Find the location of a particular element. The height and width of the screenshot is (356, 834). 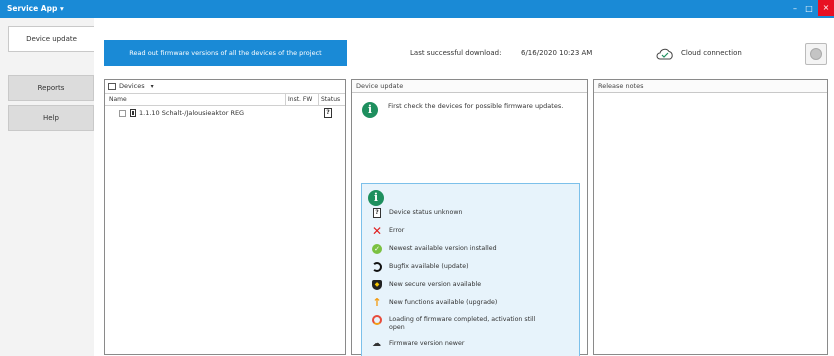

table-row: 1.1.10 Schalt-/Jalousieaktor REG ? is located at coordinates (225, 113).